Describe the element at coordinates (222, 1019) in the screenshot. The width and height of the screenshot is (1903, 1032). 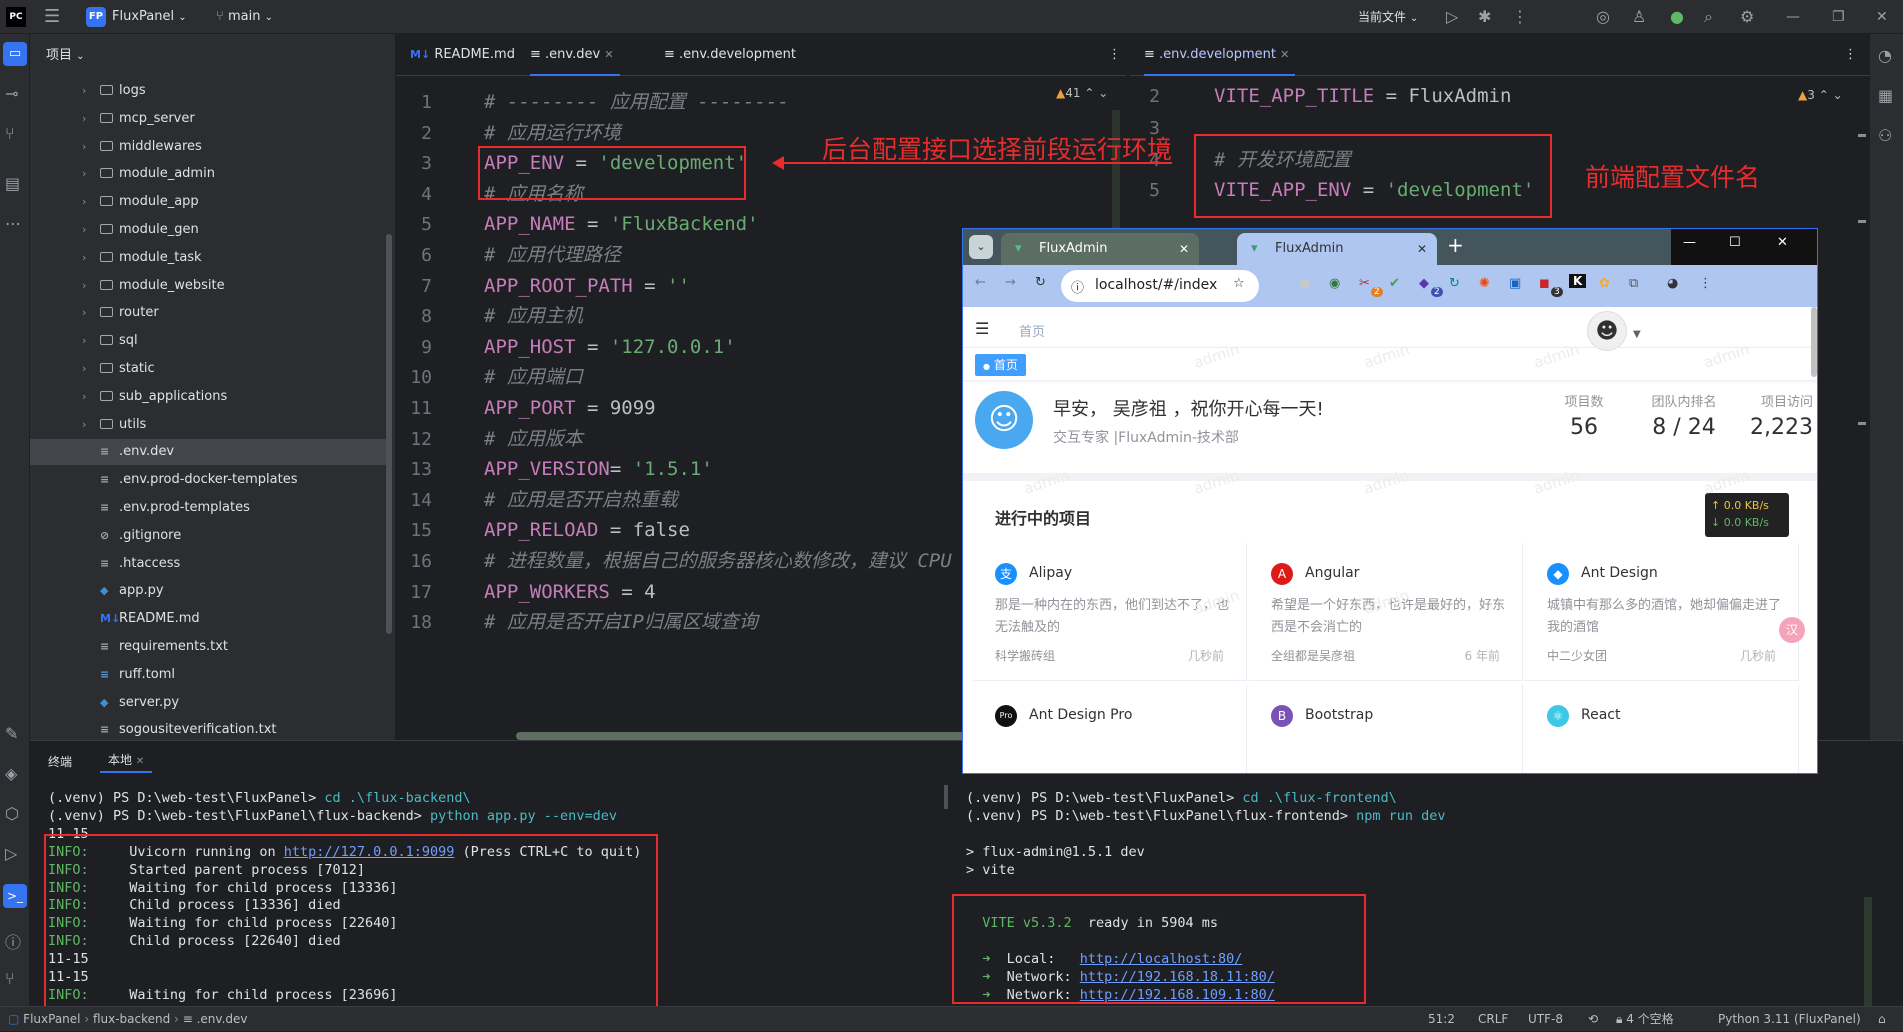
I see `crumb-file: .env.dev` at that location.